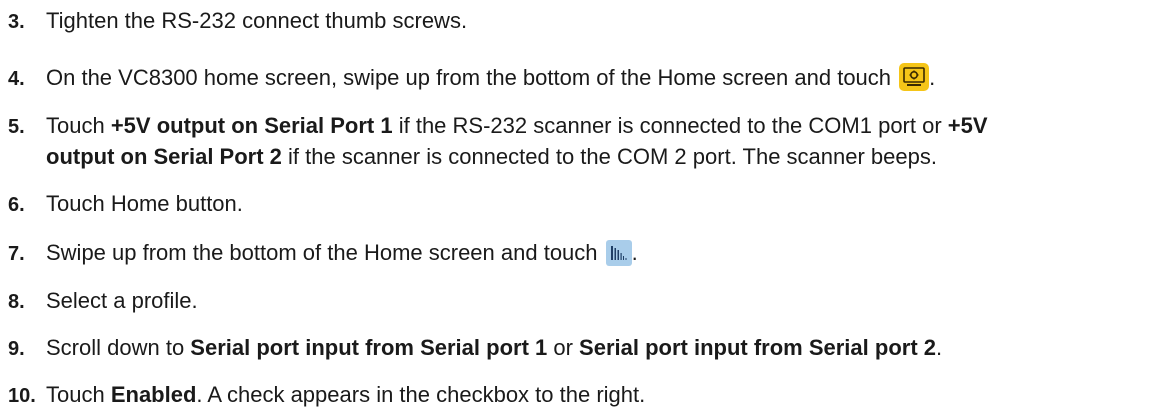 The width and height of the screenshot is (1173, 411). Describe the element at coordinates (967, 125) in the screenshot. I see `bold-segment: +5V` at that location.